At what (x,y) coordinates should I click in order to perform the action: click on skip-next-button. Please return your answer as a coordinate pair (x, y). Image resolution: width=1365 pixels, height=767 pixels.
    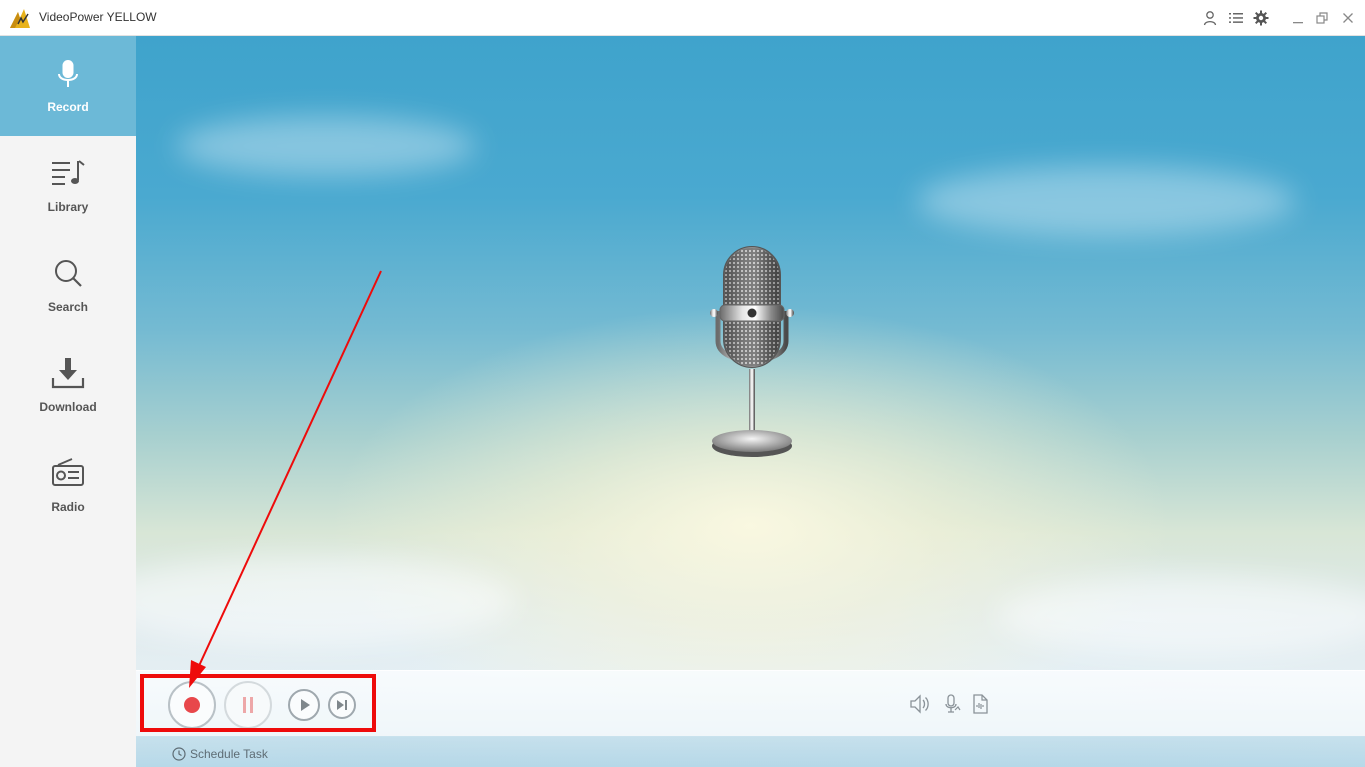
    Looking at the image, I should click on (342, 705).